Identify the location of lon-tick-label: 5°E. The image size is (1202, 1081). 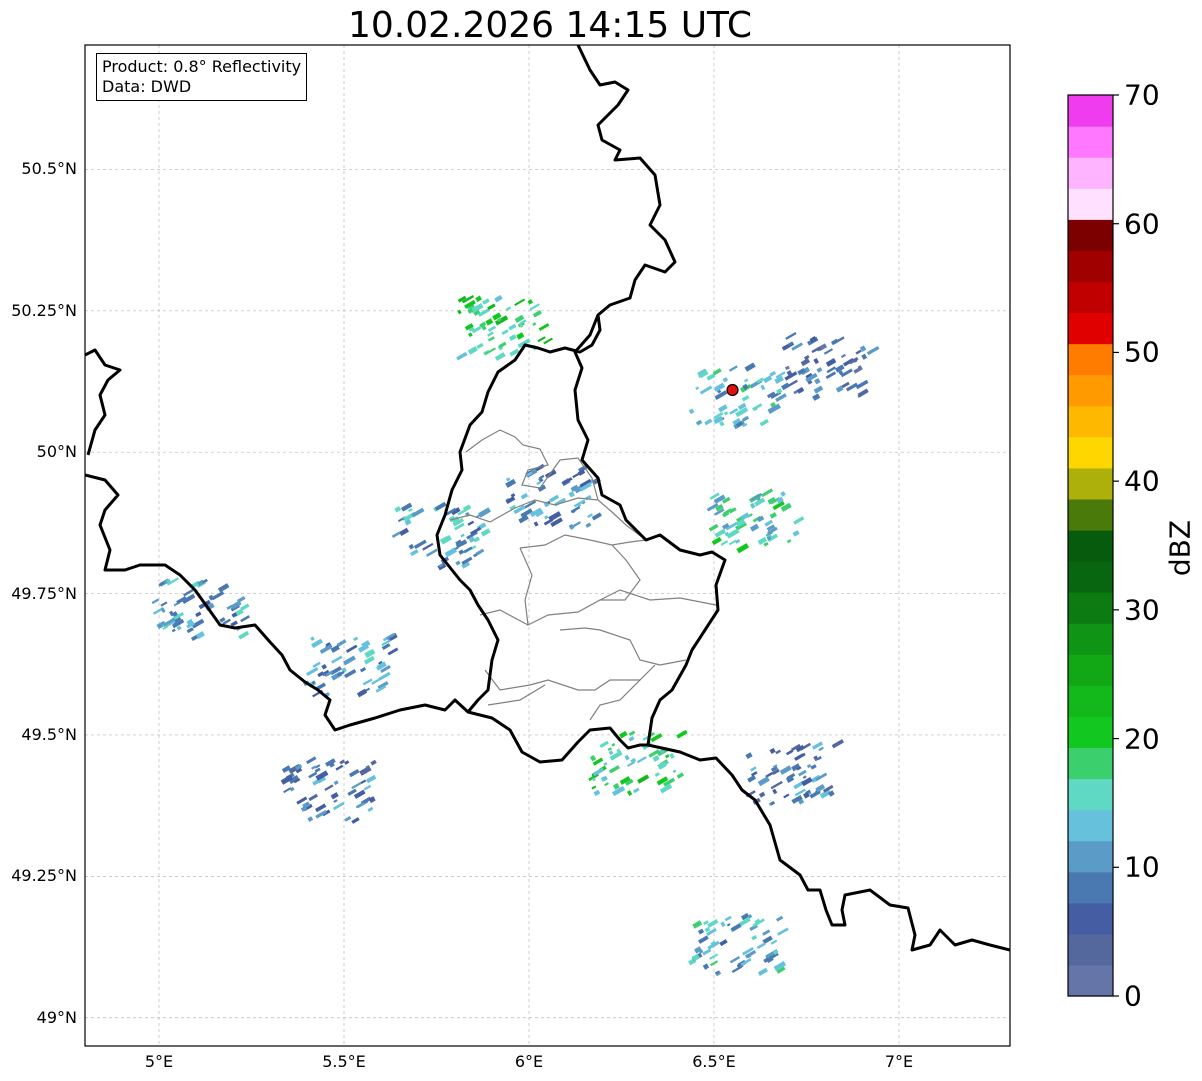
(159, 1061).